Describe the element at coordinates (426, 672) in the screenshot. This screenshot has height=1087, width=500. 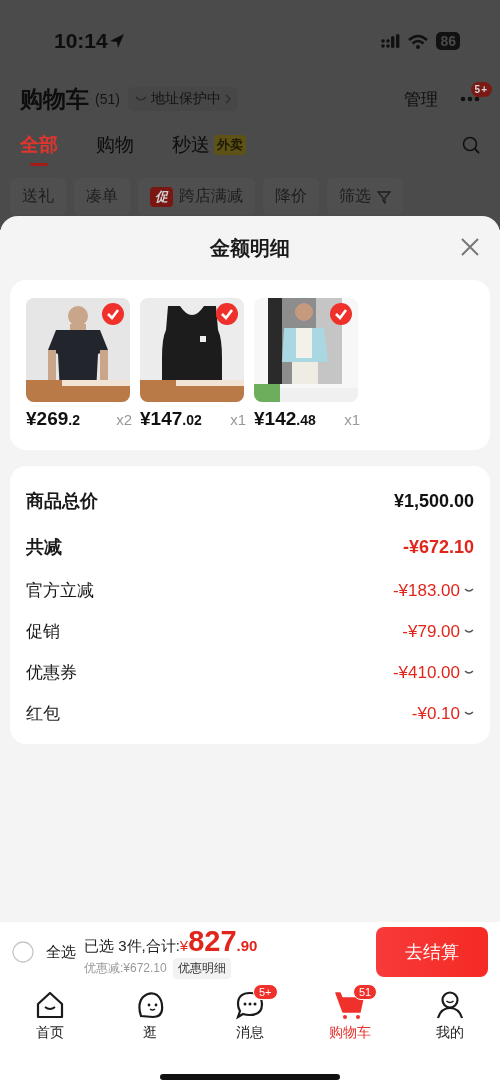
I see `summary-amount: -¥410.00` at that location.